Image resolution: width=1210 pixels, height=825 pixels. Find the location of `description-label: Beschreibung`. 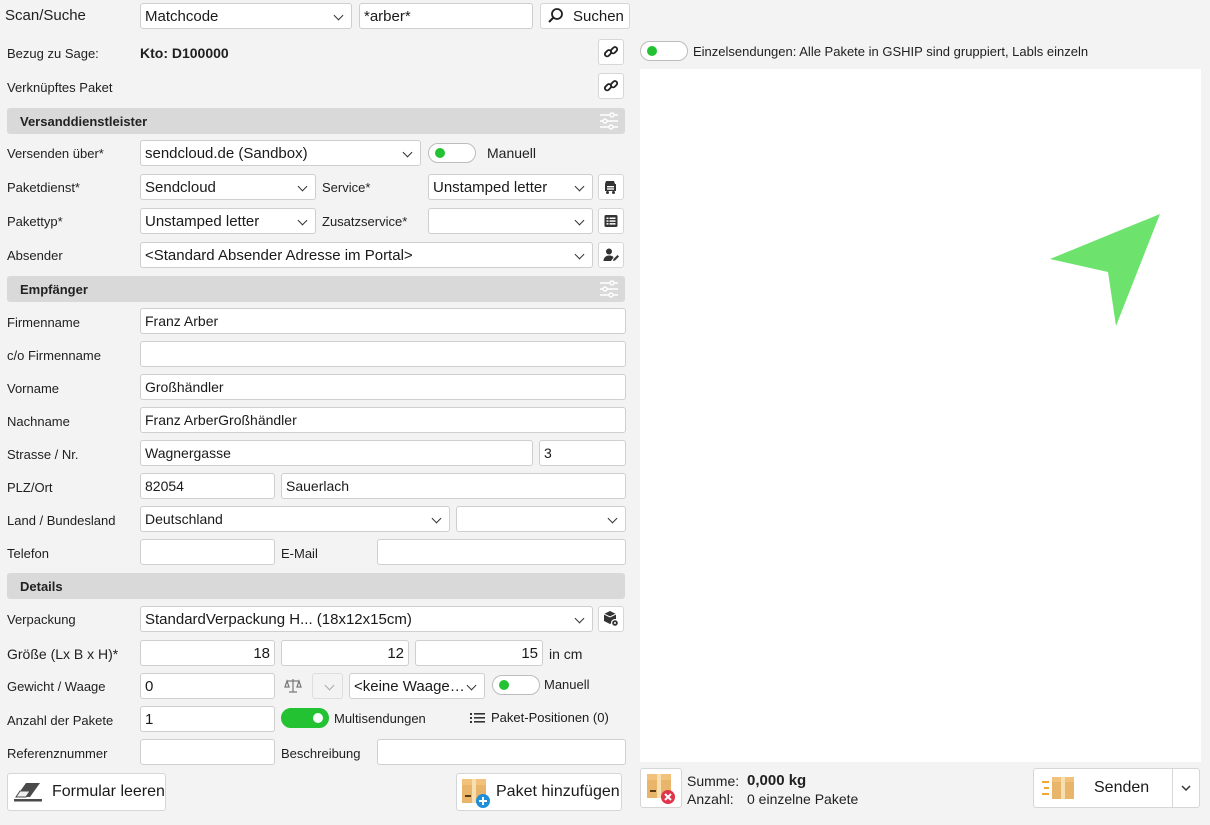

description-label: Beschreibung is located at coordinates (321, 753).